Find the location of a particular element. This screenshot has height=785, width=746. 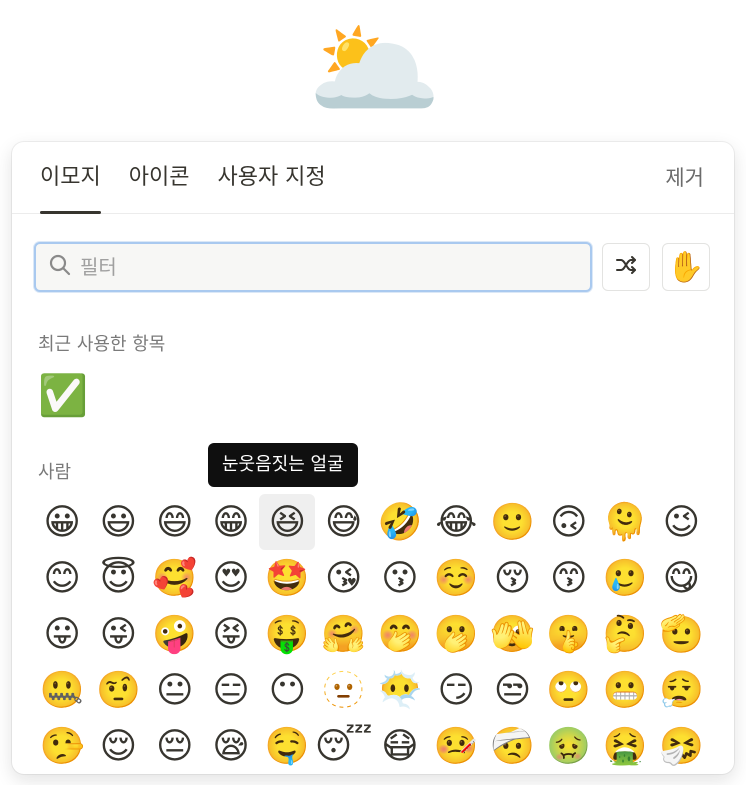

emoji-cell: 🤥 is located at coordinates (62, 746).